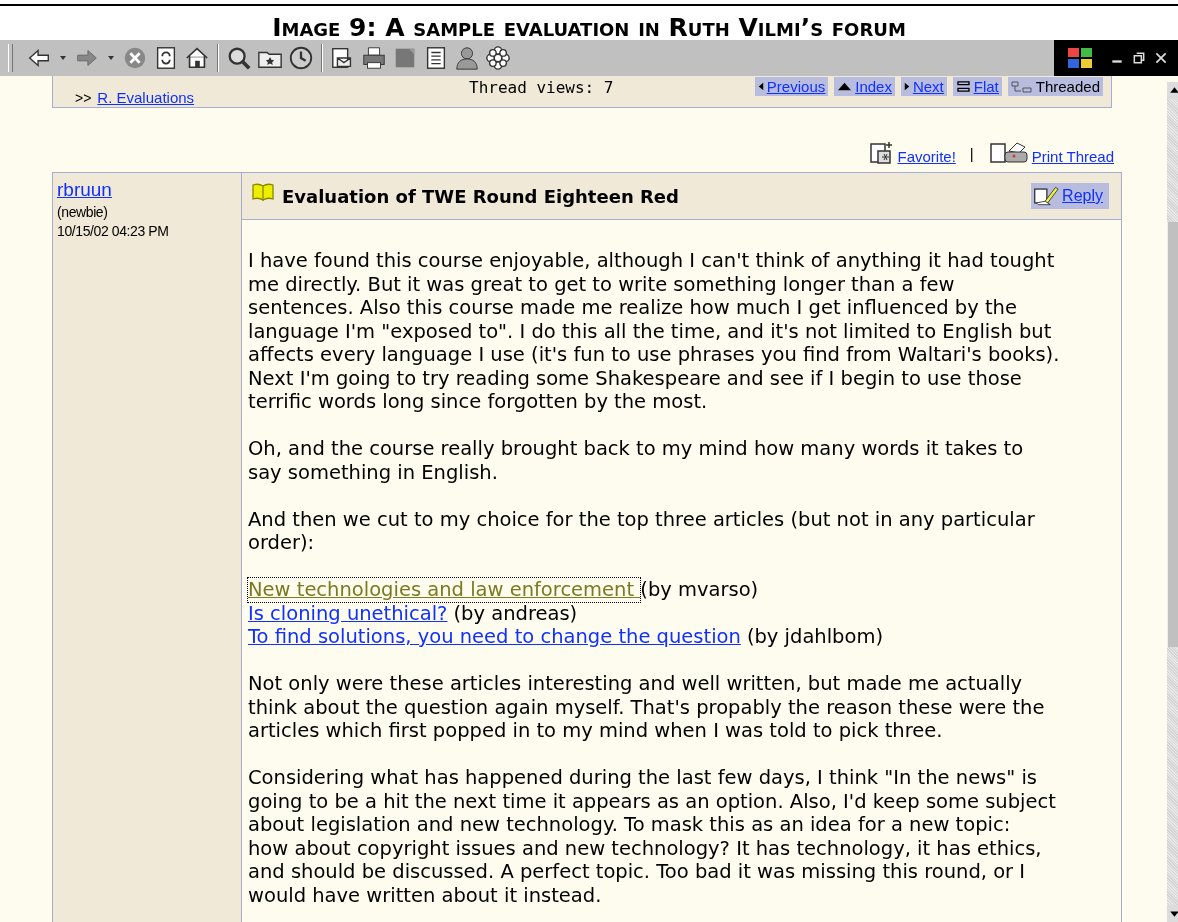  Describe the element at coordinates (515, 613) in the screenshot. I see `article-author: (by andreas)` at that location.